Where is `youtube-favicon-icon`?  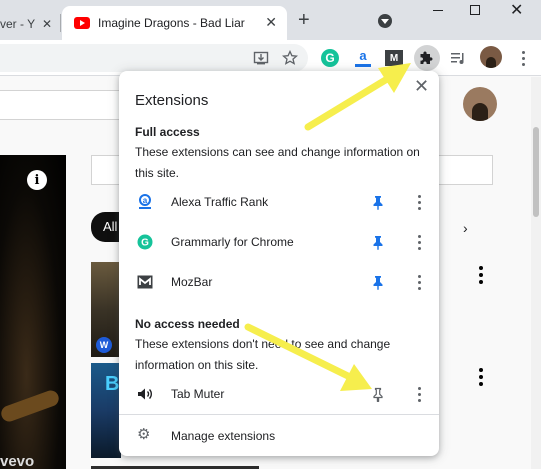 youtube-favicon-icon is located at coordinates (82, 23).